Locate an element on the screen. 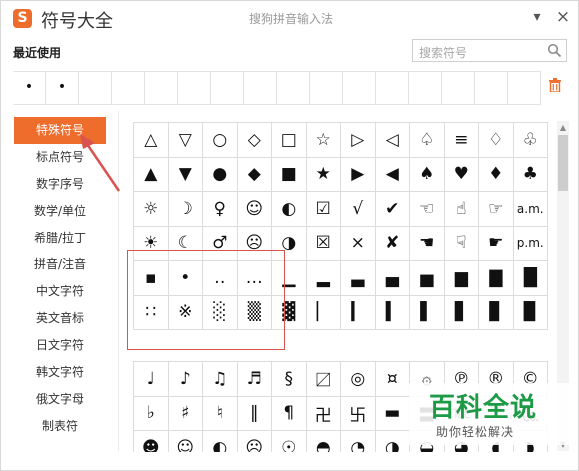 Image resolution: width=579 pixels, height=471 pixels. category-item: 中文字符 is located at coordinates (60, 291).